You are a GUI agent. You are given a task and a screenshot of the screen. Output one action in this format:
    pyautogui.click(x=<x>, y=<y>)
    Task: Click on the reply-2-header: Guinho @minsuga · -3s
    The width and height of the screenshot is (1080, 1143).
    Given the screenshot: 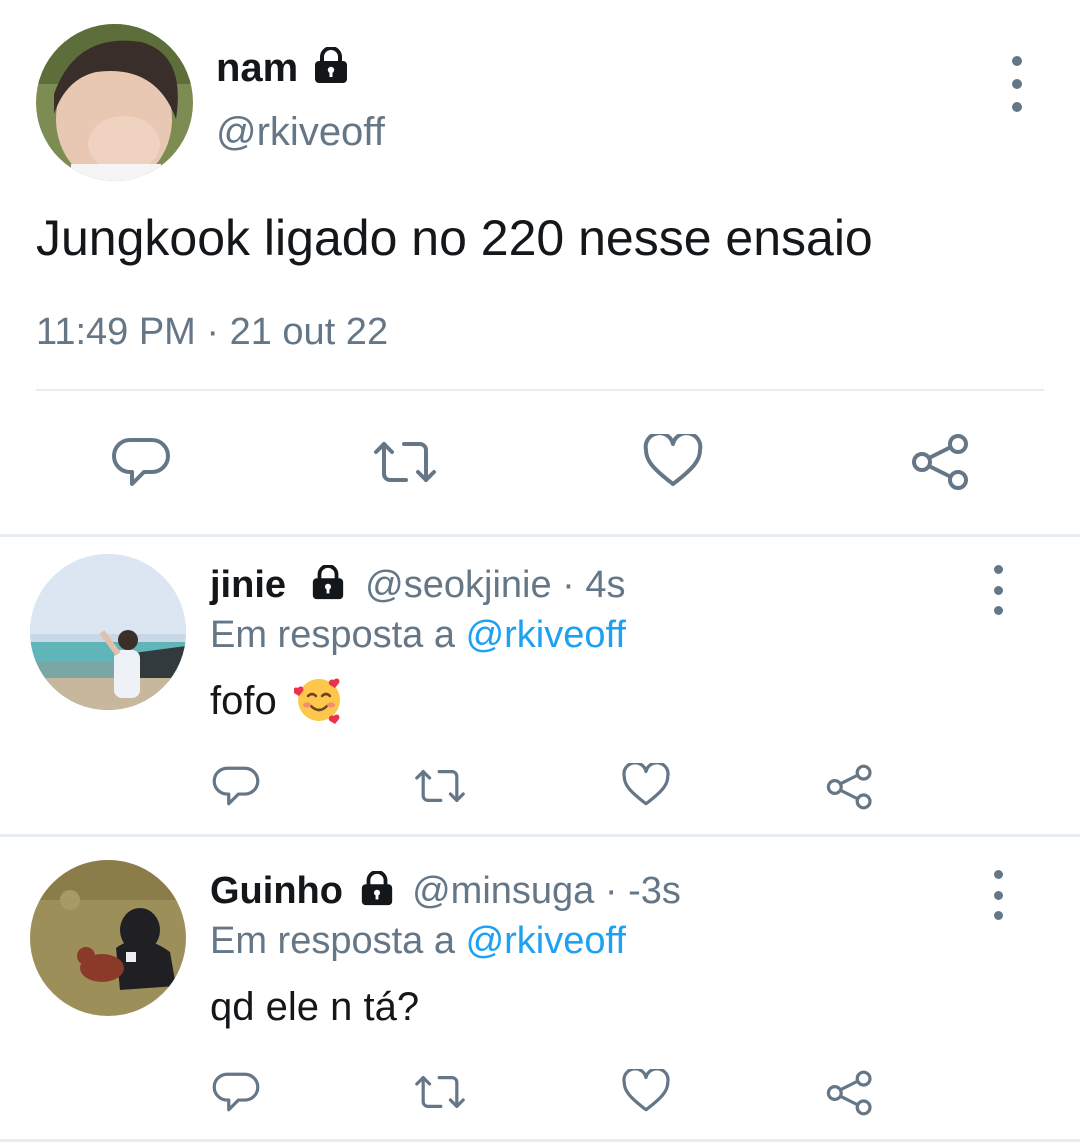 What is the action you would take?
    pyautogui.click(x=445, y=891)
    